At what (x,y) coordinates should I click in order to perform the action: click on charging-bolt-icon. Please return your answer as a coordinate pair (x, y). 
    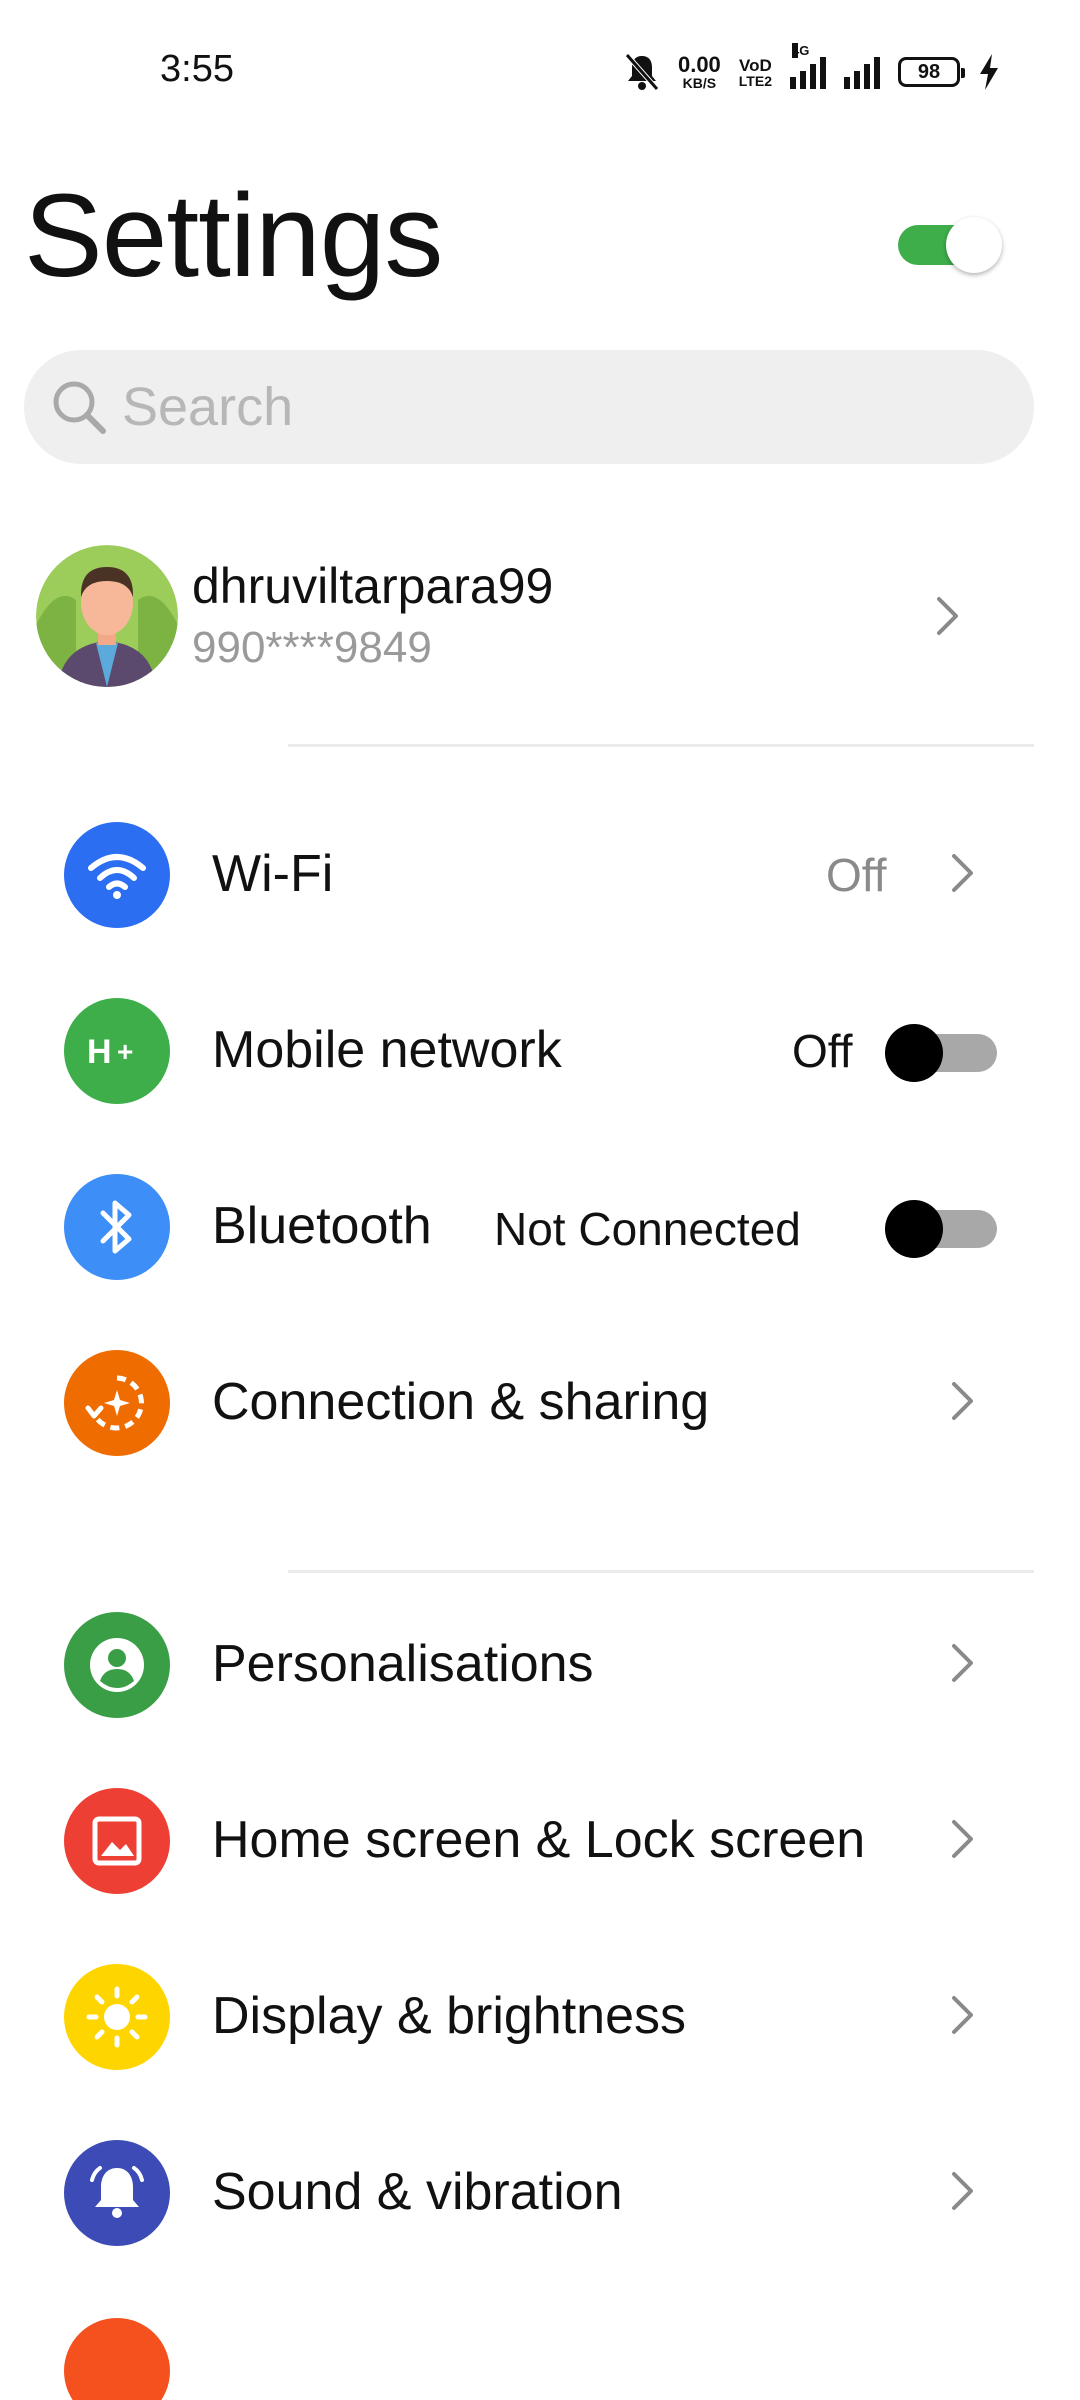
    Looking at the image, I should click on (989, 72).